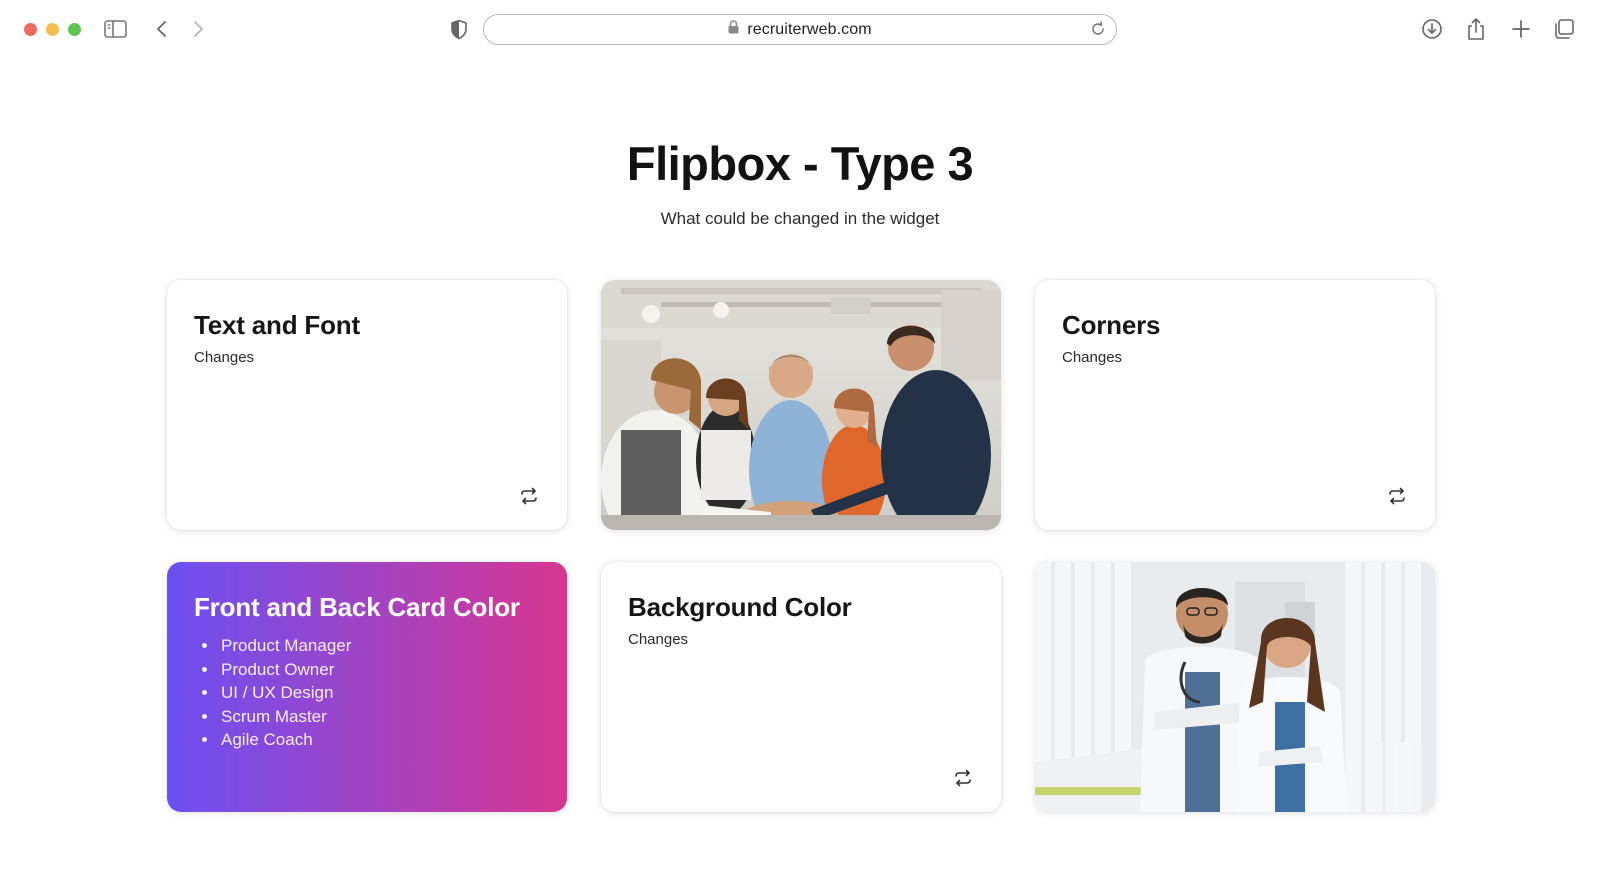 This screenshot has width=1600, height=896. I want to click on doctors-photo, so click(1235, 687).